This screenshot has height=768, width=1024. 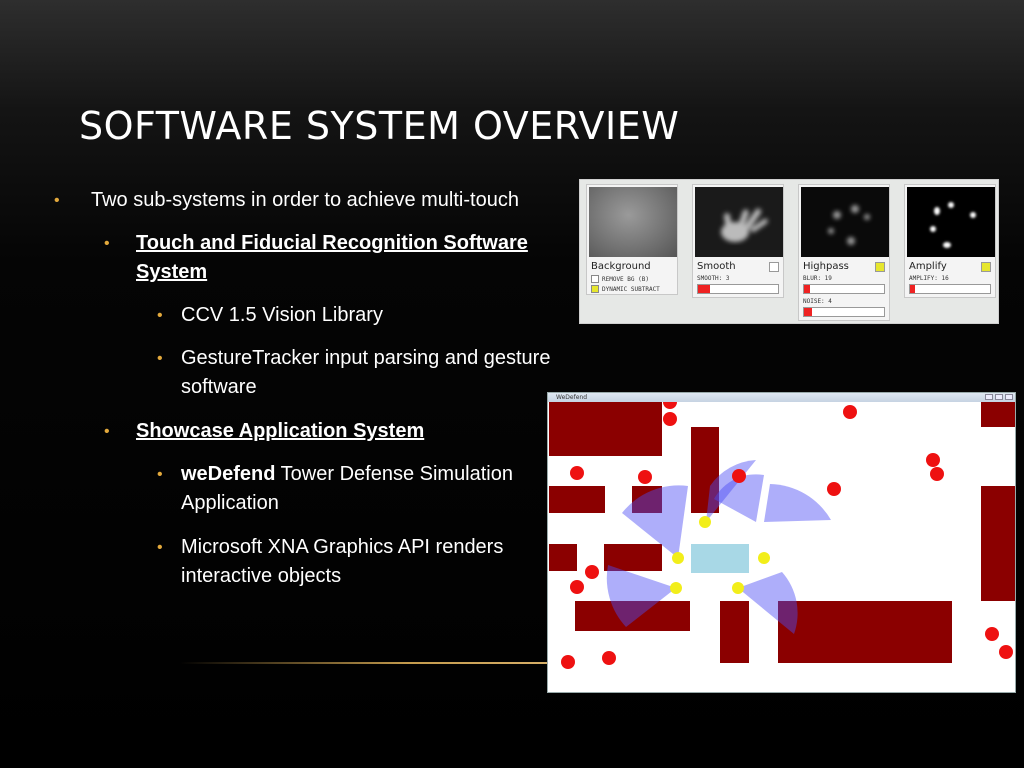 What do you see at coordinates (172, 272) in the screenshot?
I see `bullet-touch-fiducial-line2: System` at bounding box center [172, 272].